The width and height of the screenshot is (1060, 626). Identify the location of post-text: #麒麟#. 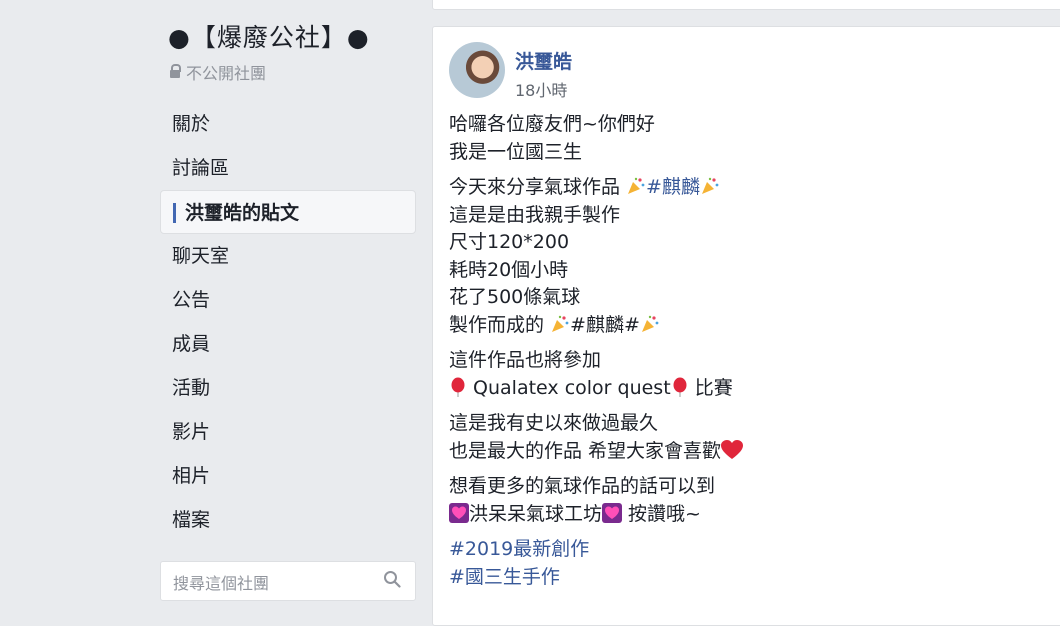
(605, 324).